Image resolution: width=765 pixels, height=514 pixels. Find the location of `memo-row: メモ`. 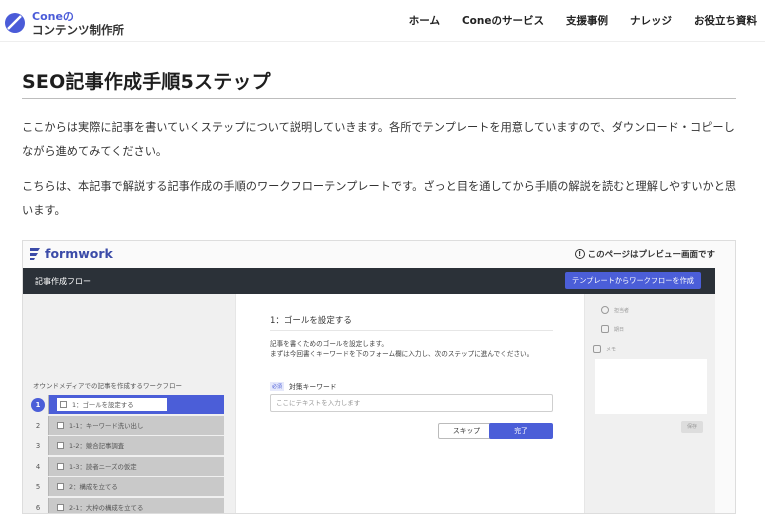

memo-row: メモ is located at coordinates (604, 349).